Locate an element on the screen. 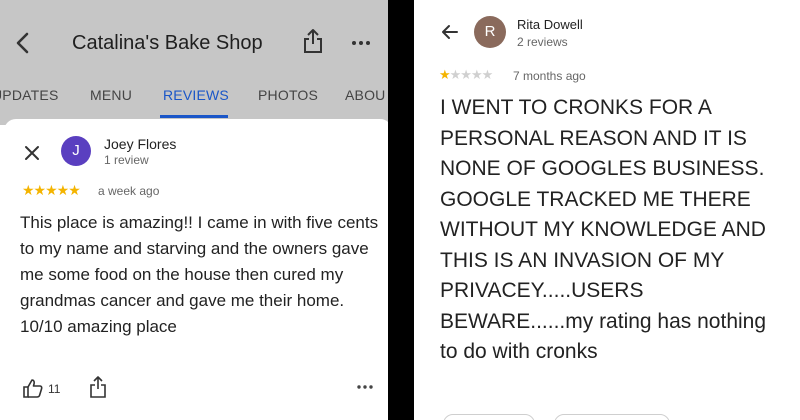 The image size is (800, 420). review-time: a week ago is located at coordinates (129, 191).